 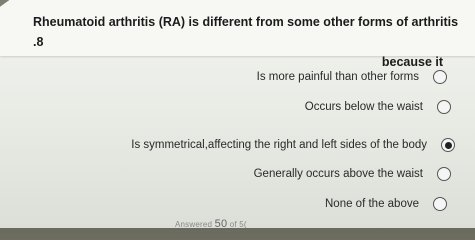 I want to click on option-1: Is more painful than other forms, so click(x=352, y=77).